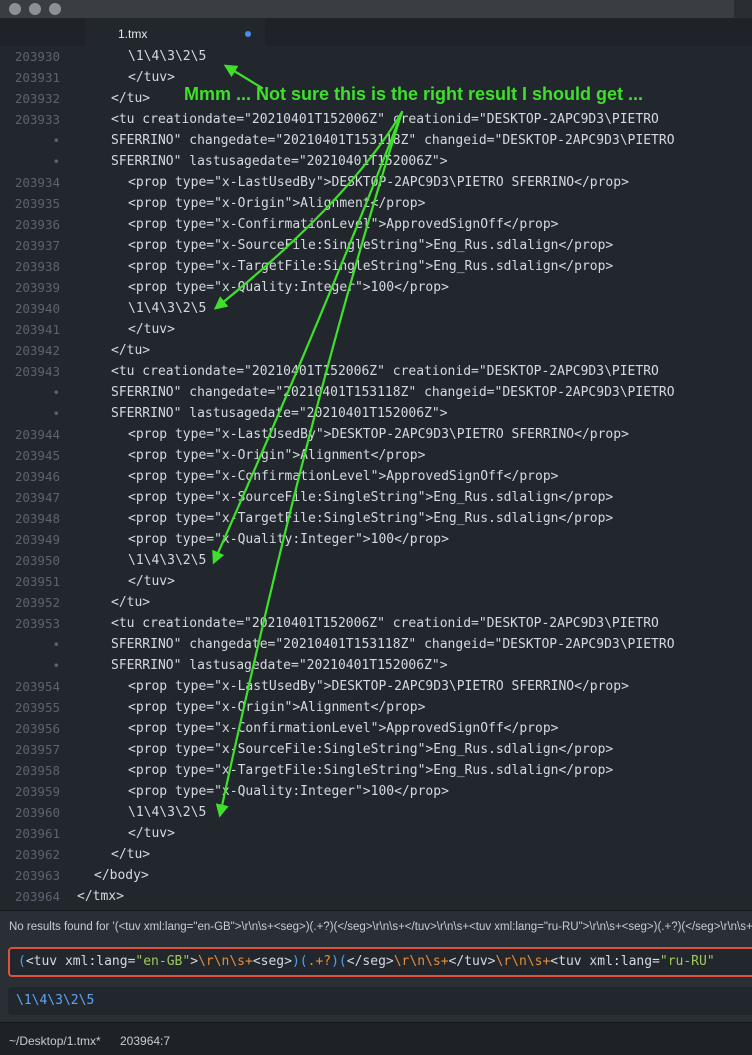 The image size is (752, 1055). What do you see at coordinates (37, 455) in the screenshot?
I see `line-number: 203945` at bounding box center [37, 455].